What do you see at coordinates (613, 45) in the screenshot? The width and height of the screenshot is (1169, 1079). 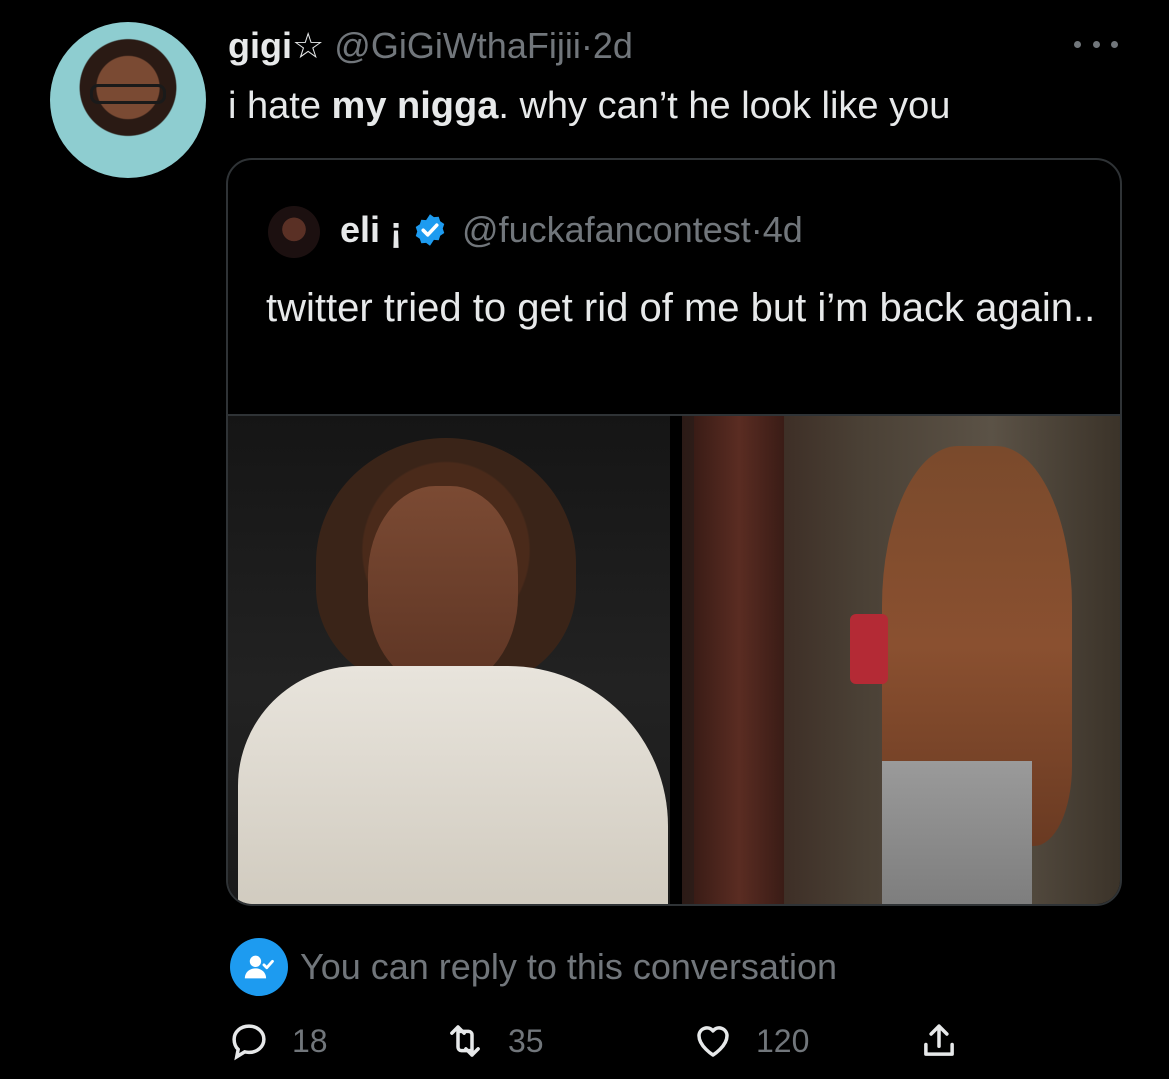 I see `tweet-time: 2d` at bounding box center [613, 45].